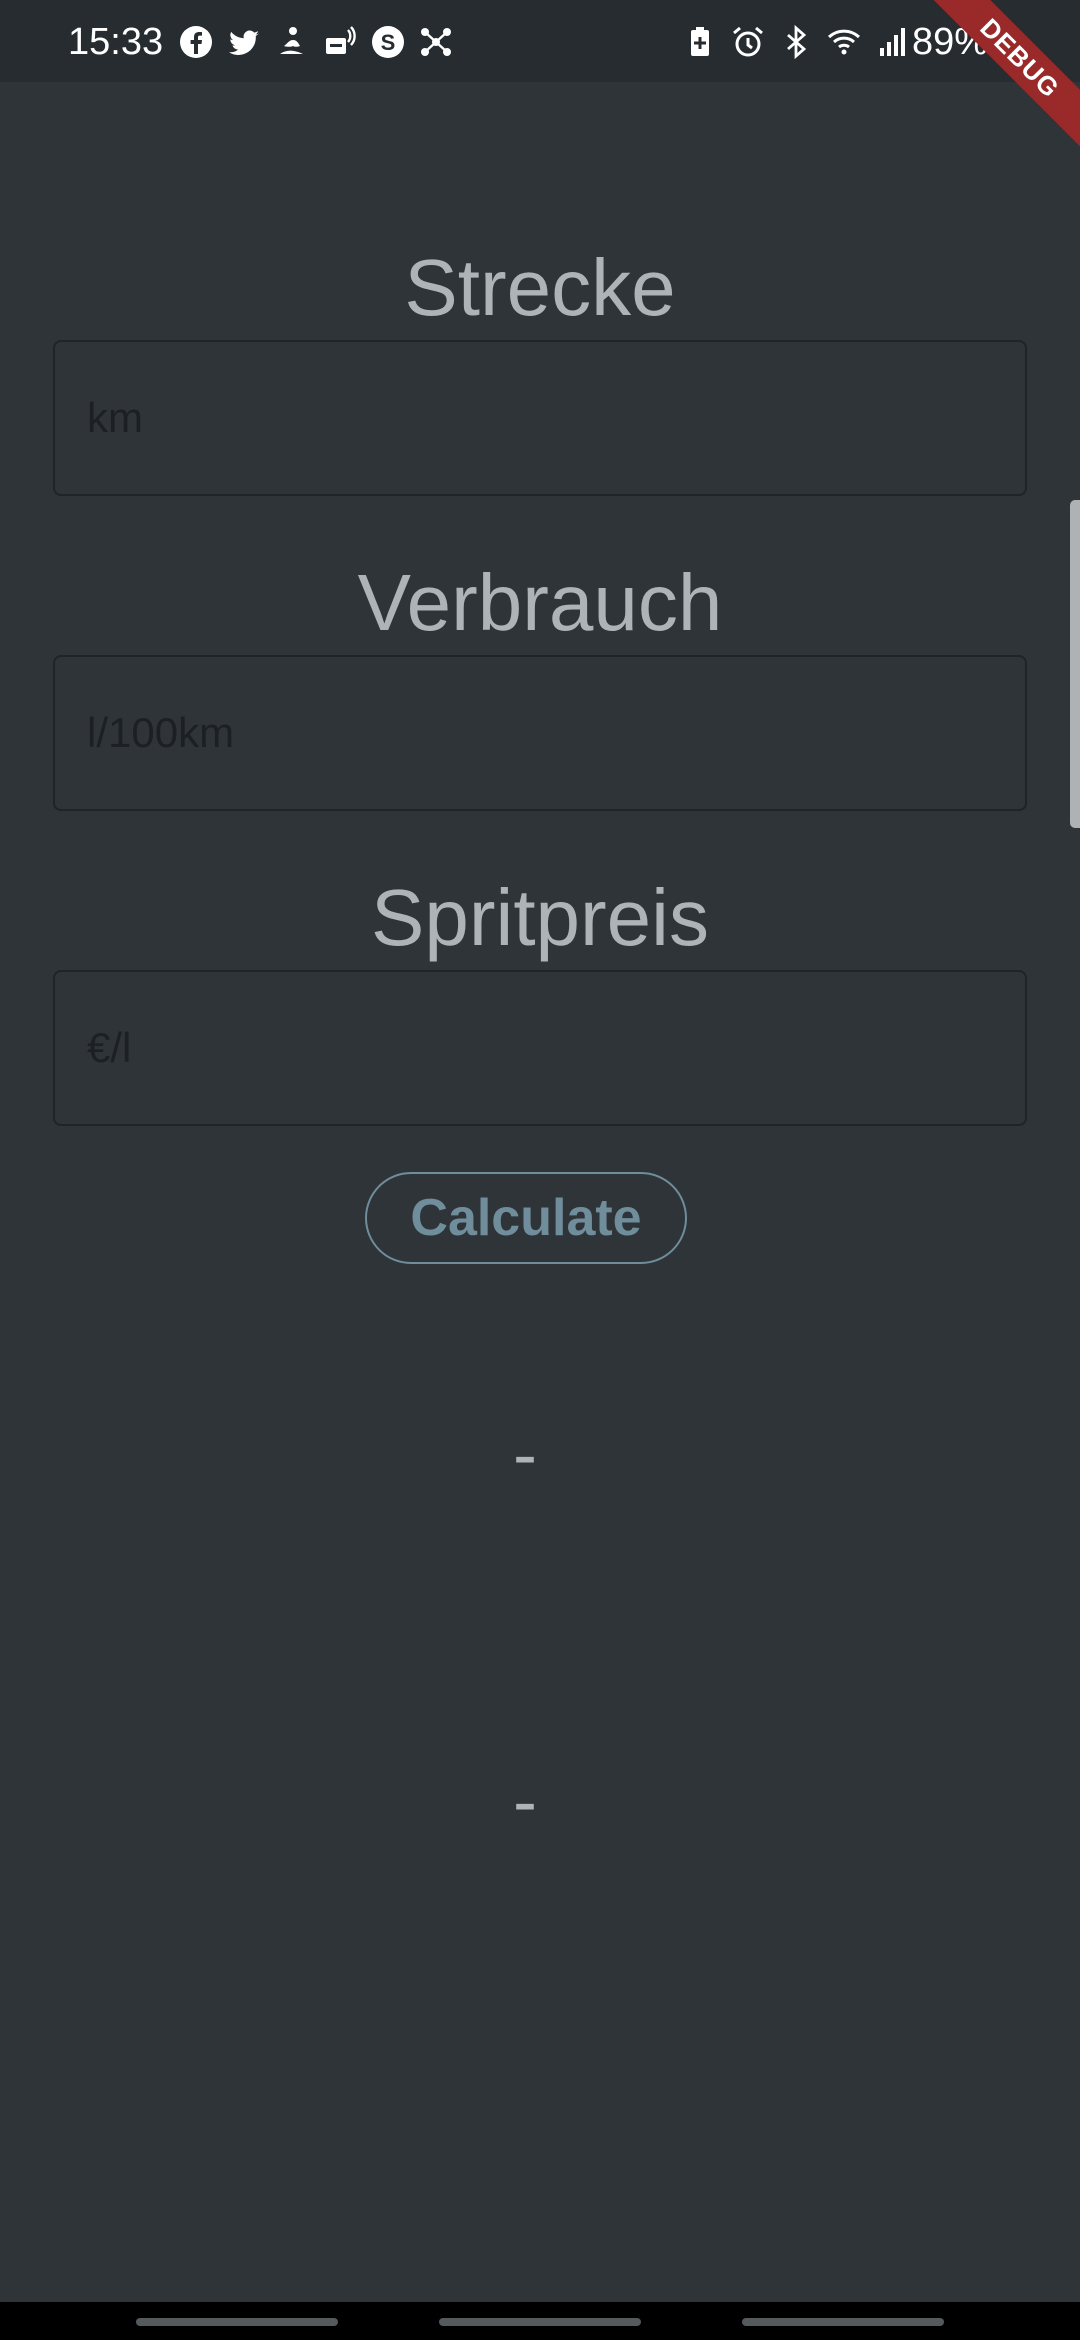  I want to click on s-app-icon: S, so click(388, 42).